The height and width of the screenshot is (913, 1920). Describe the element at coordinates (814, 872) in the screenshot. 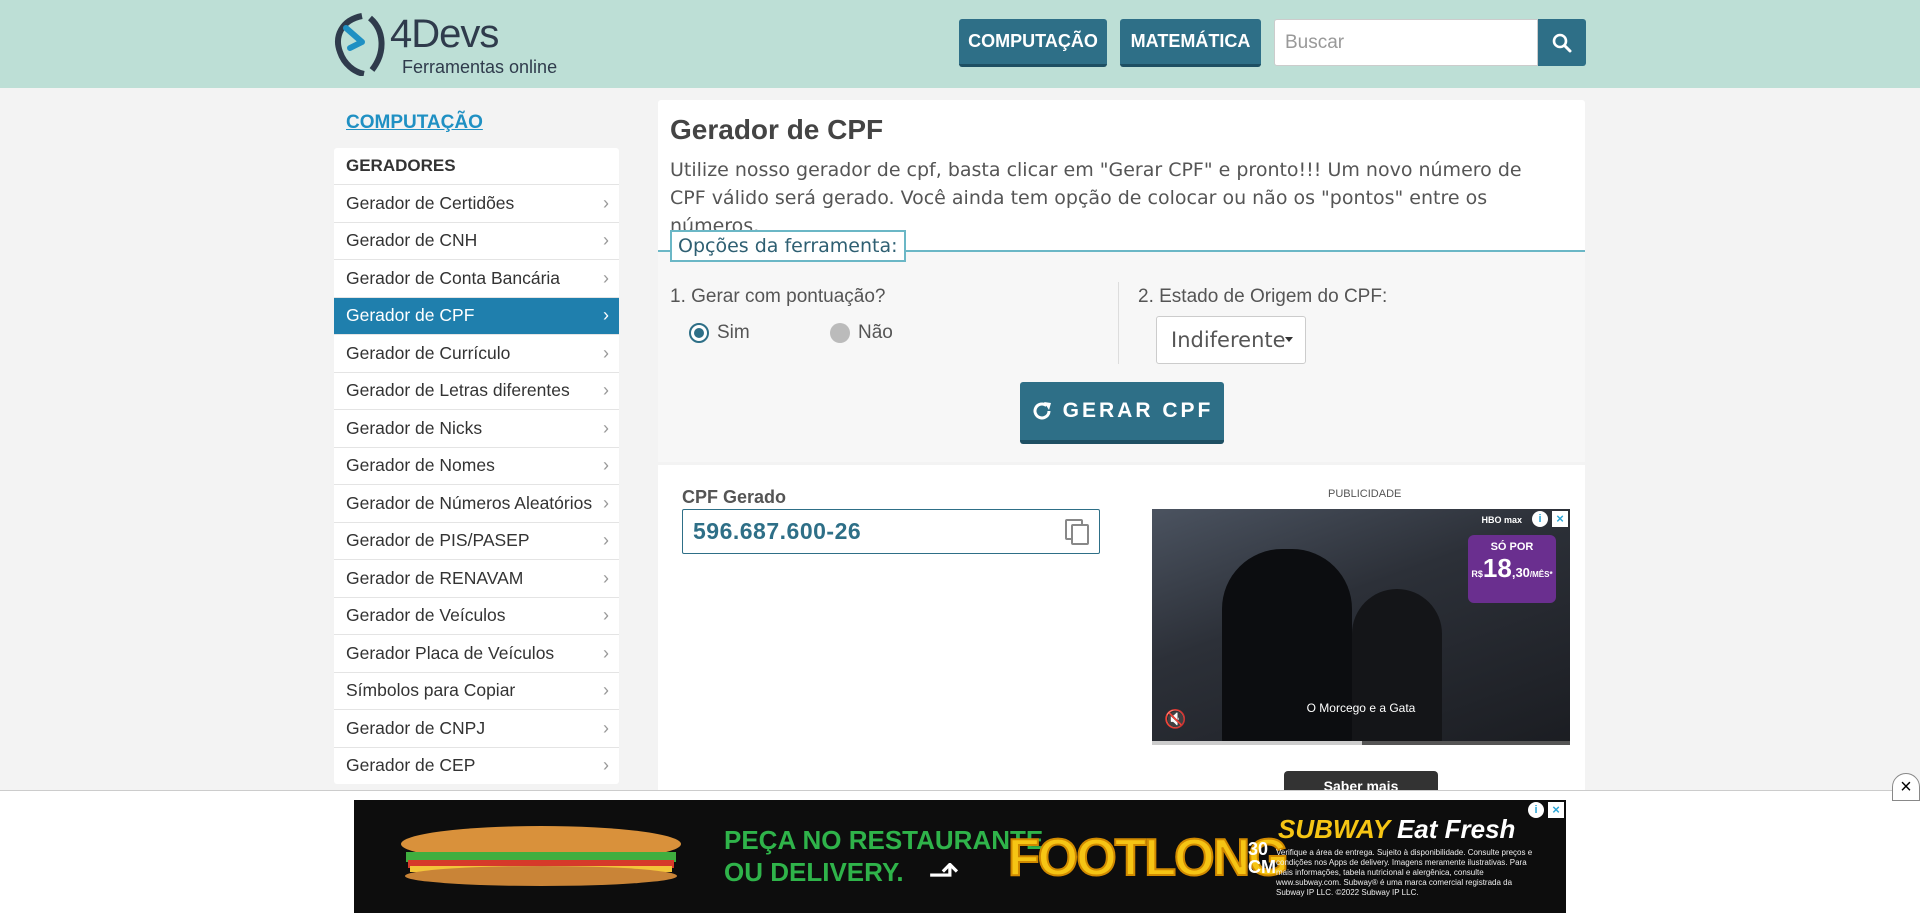

I see `ad-headline-line2: OU DELIVERY.` at that location.